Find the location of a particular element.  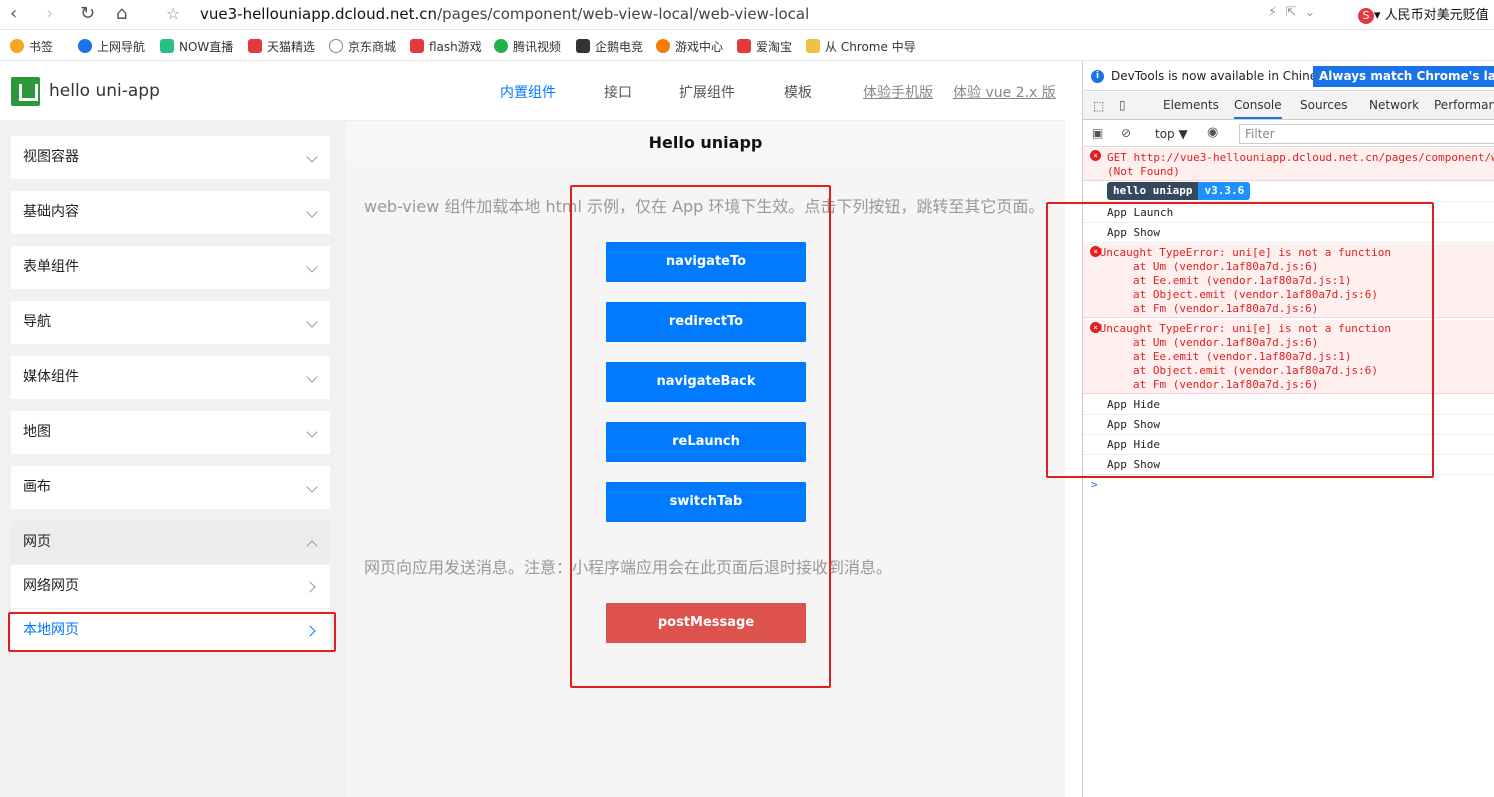

sidebar-item-map: 地图 is located at coordinates (170, 432).